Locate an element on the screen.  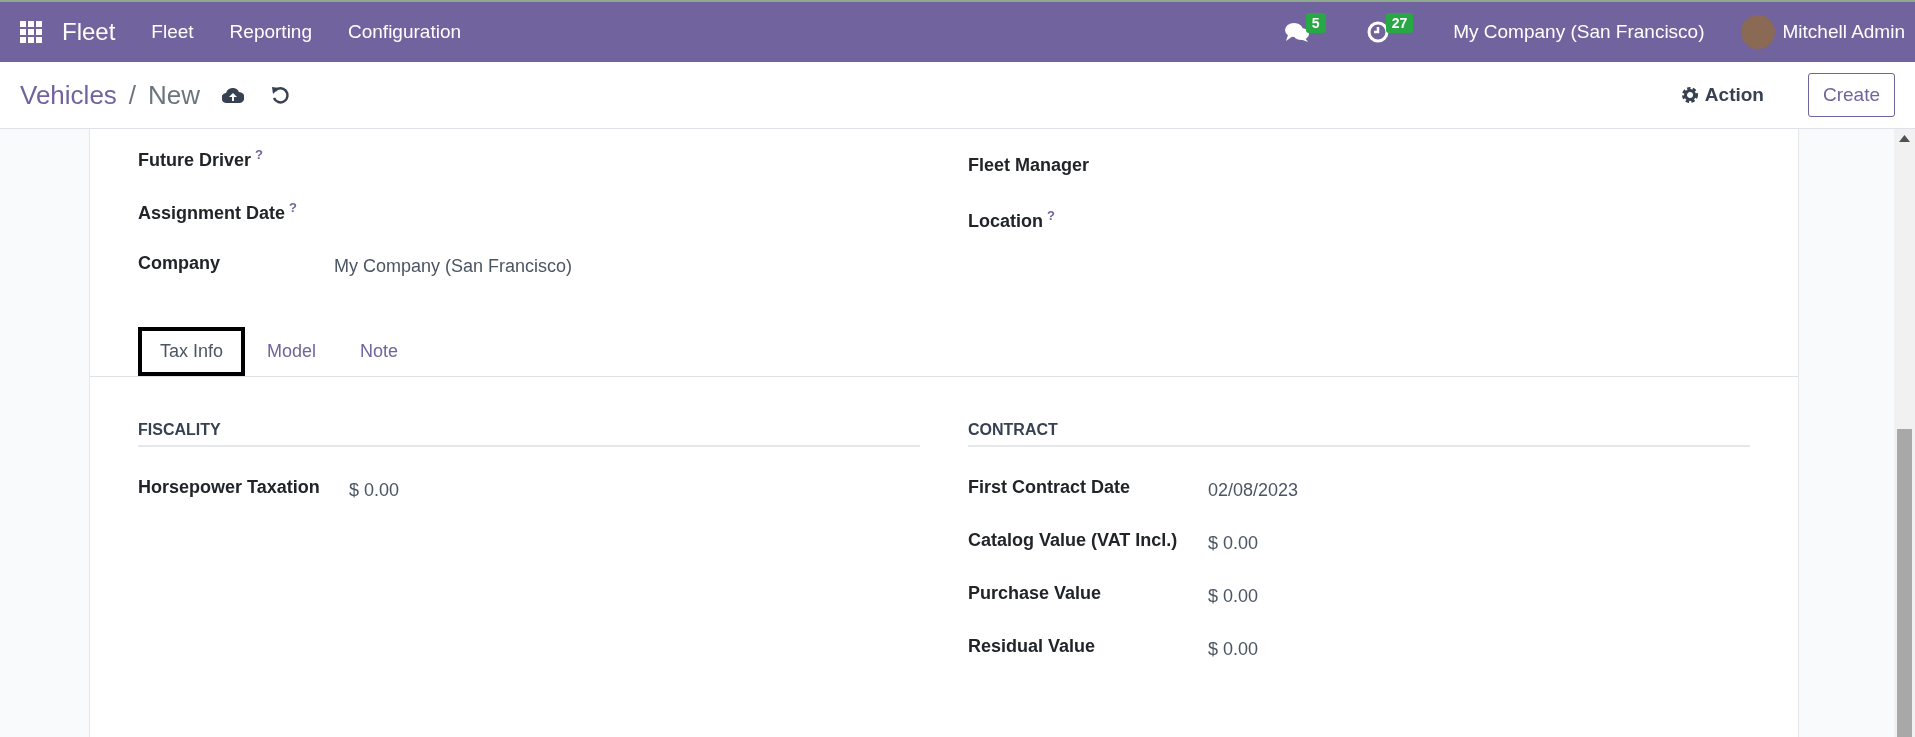
field-label: Residual Value is located at coordinates (1032, 646).